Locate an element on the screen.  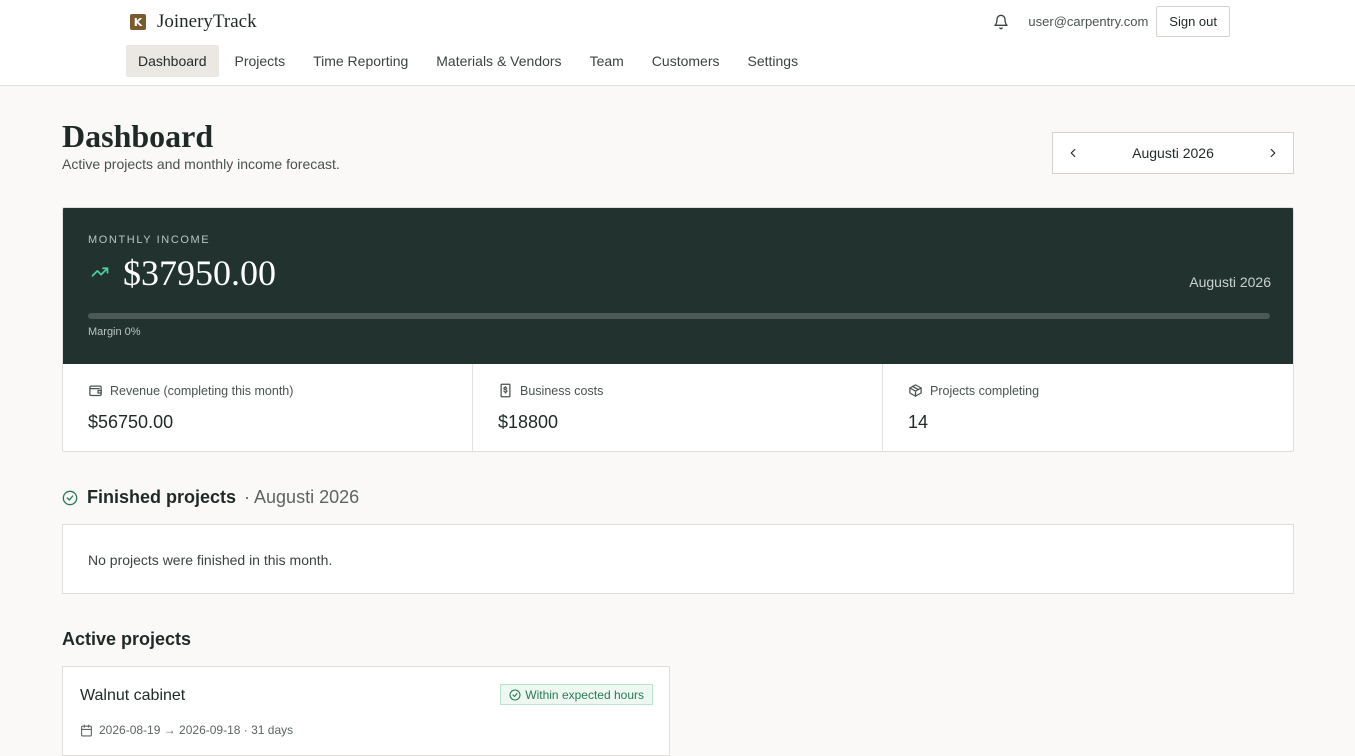
income-caption: MONTHLY INCOME is located at coordinates (149, 240).